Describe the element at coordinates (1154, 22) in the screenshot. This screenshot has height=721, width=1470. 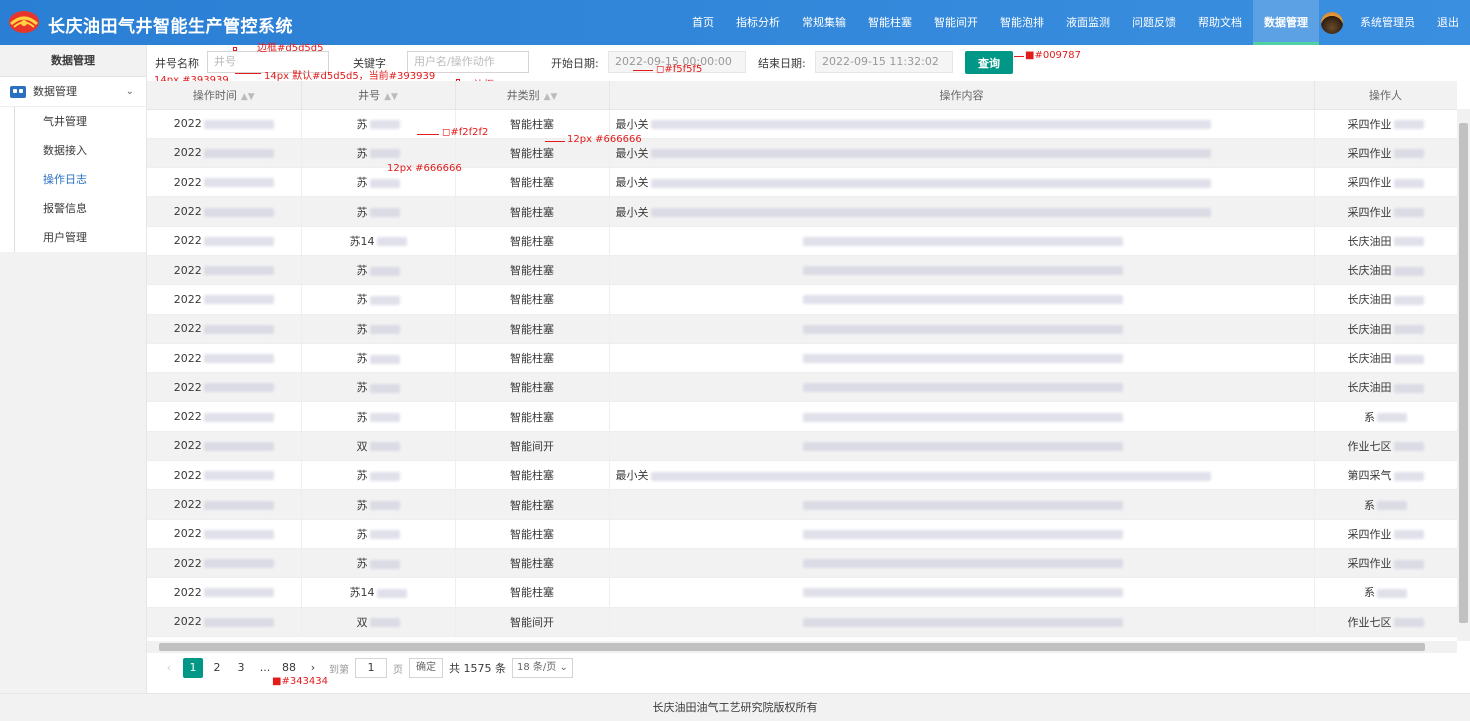
I see `nav-item: 问题反馈` at that location.